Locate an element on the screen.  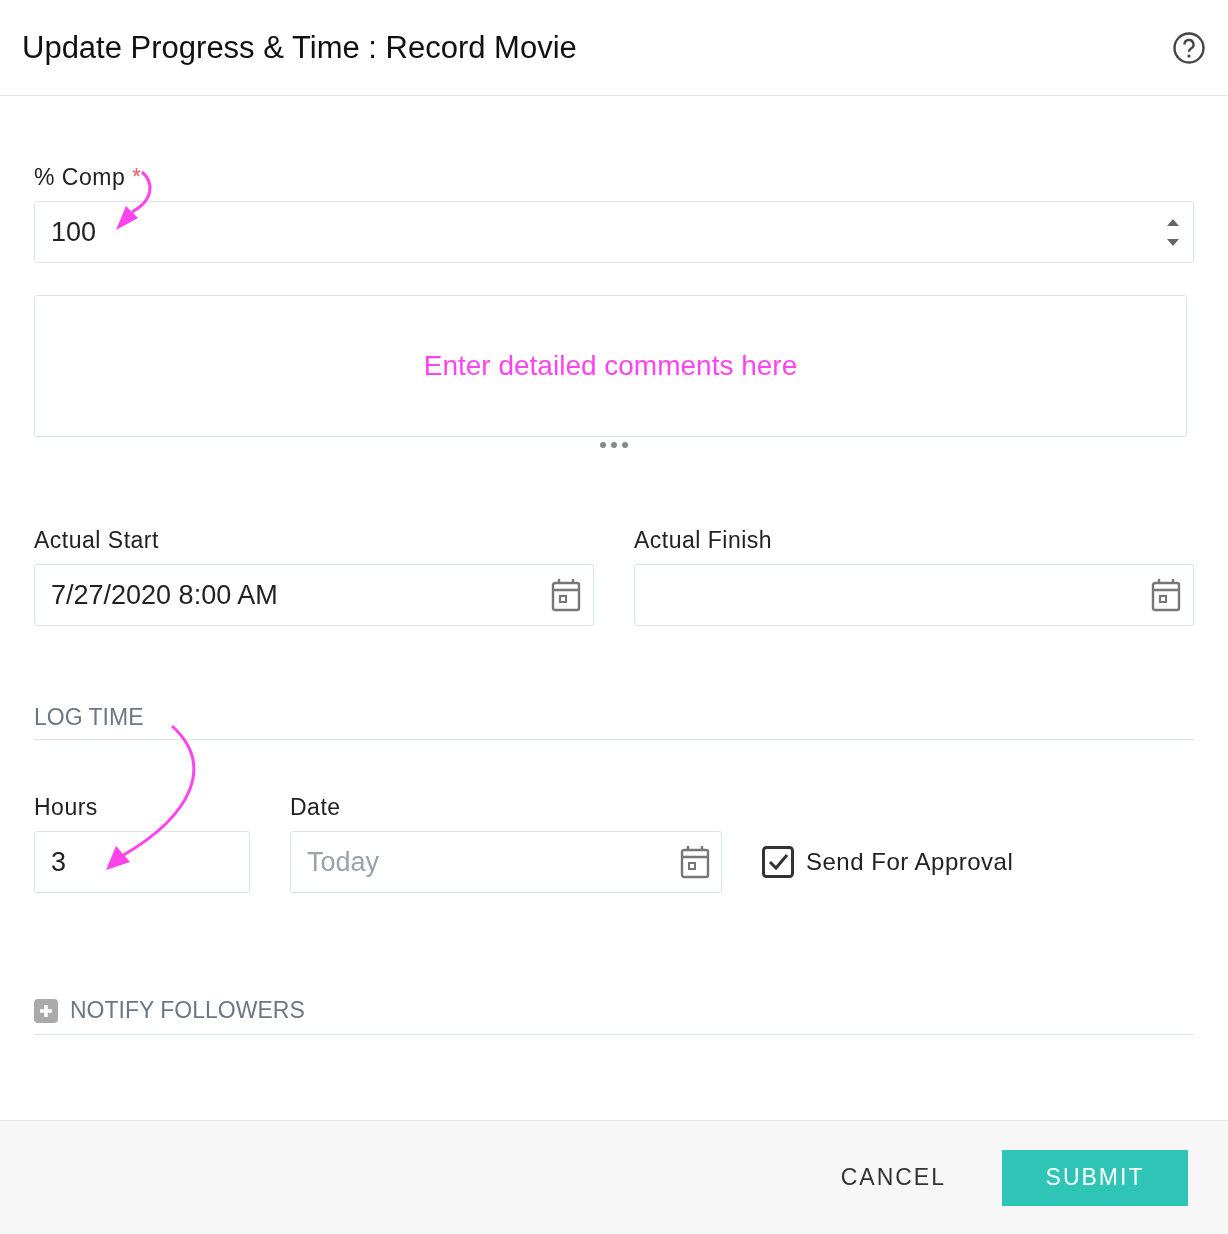
date-field: 7/27/2020 8:00 AM is located at coordinates (314, 595).